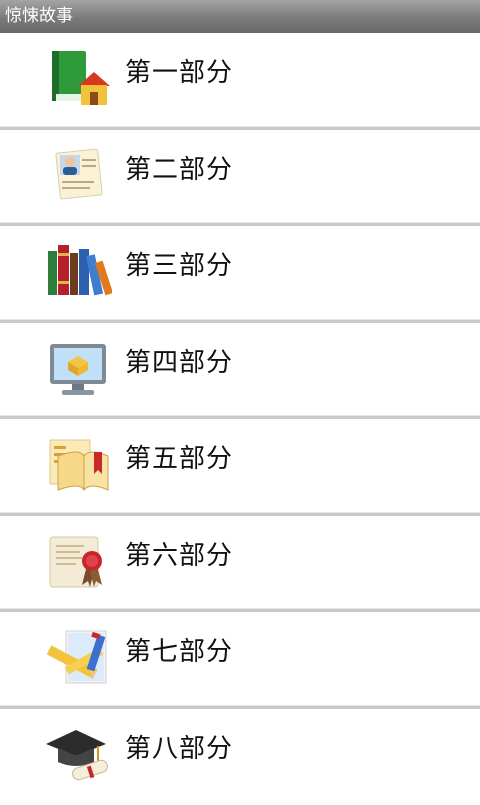 This screenshot has height=805, width=480. What do you see at coordinates (78, 755) in the screenshot?
I see `graduation-cap-icon` at bounding box center [78, 755].